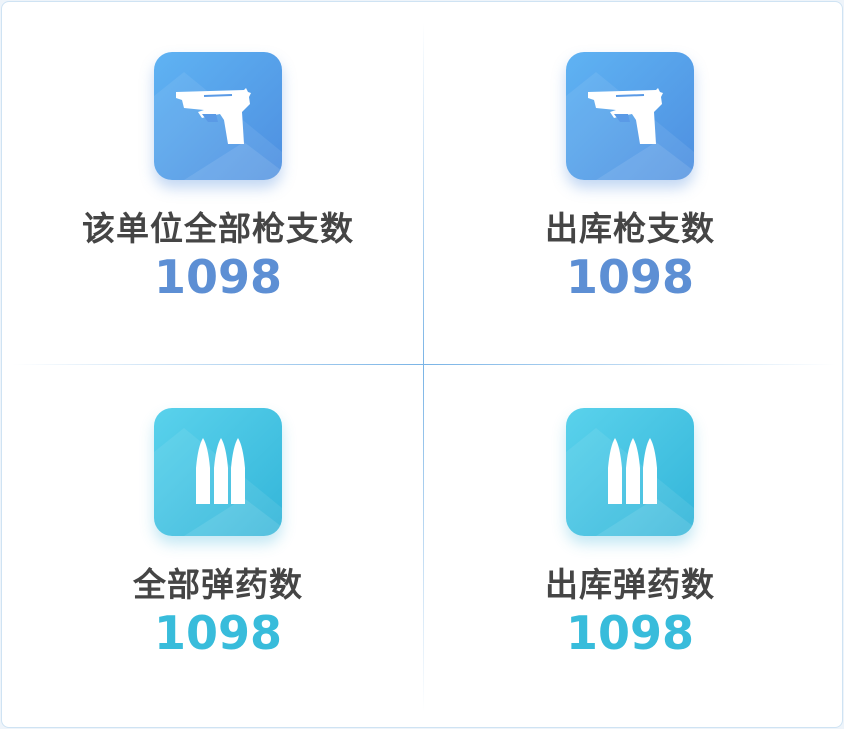 The image size is (844, 729). What do you see at coordinates (218, 228) in the screenshot?
I see `stat-label: 该单位全部枪支数` at bounding box center [218, 228].